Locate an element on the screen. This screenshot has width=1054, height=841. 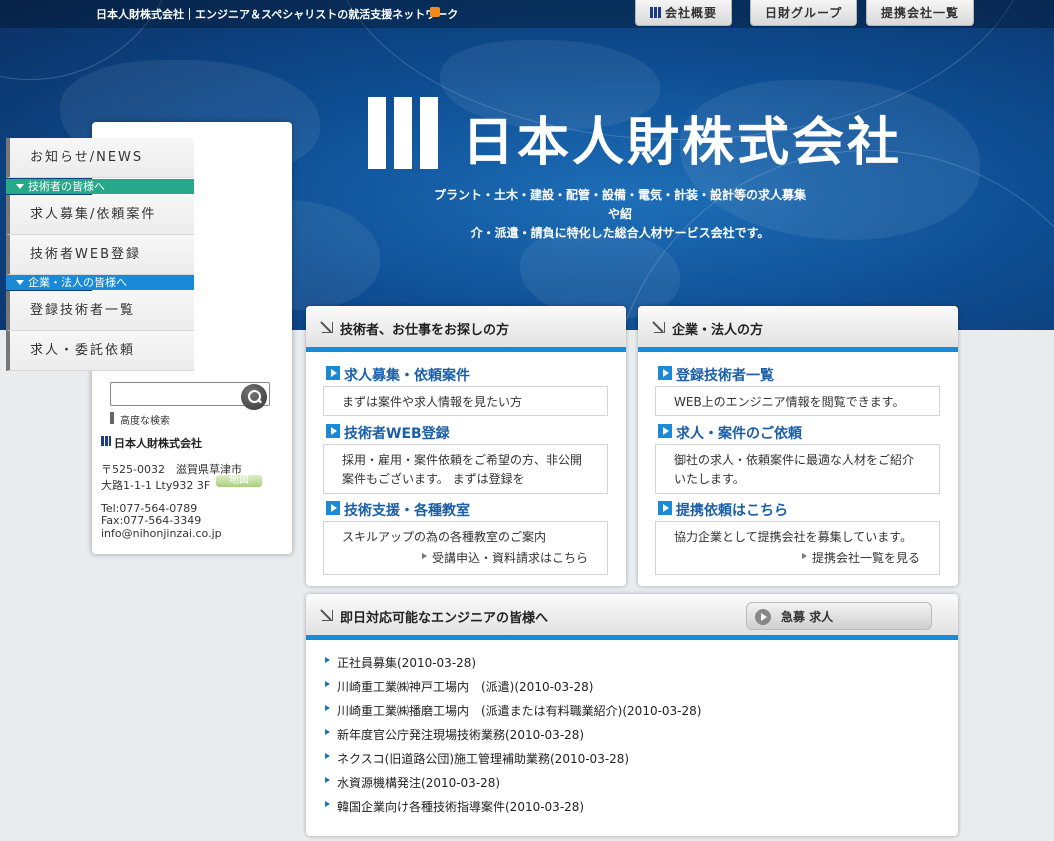
training-apply-link: 受講申込・資料請求はこちら is located at coordinates (505, 557).